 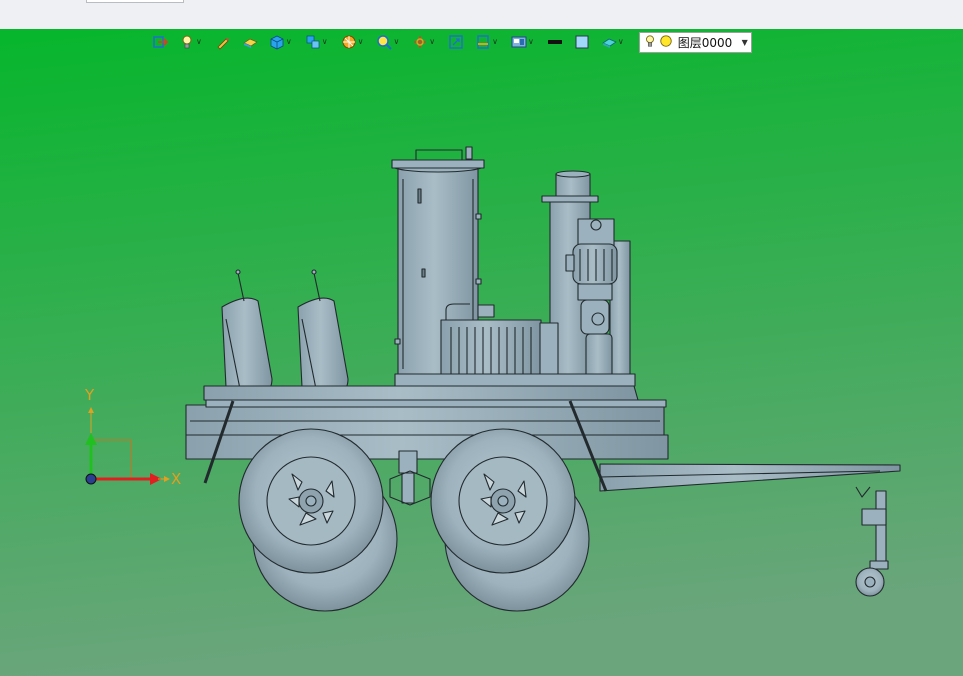 I want to click on toolbar-button-line-color, so click(x=555, y=42).